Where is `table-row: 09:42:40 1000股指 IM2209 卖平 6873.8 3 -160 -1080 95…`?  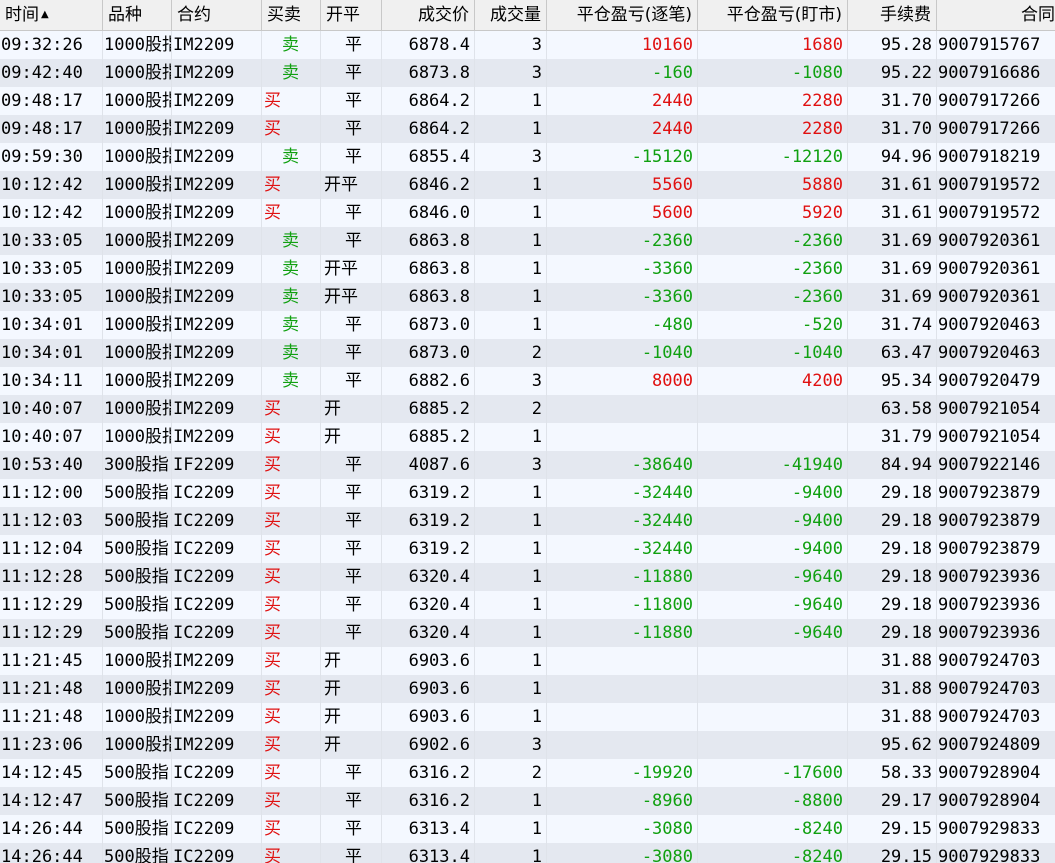 table-row: 09:42:40 1000股指 IM2209 卖平 6873.8 3 -160 -1080 95… is located at coordinates (527, 73).